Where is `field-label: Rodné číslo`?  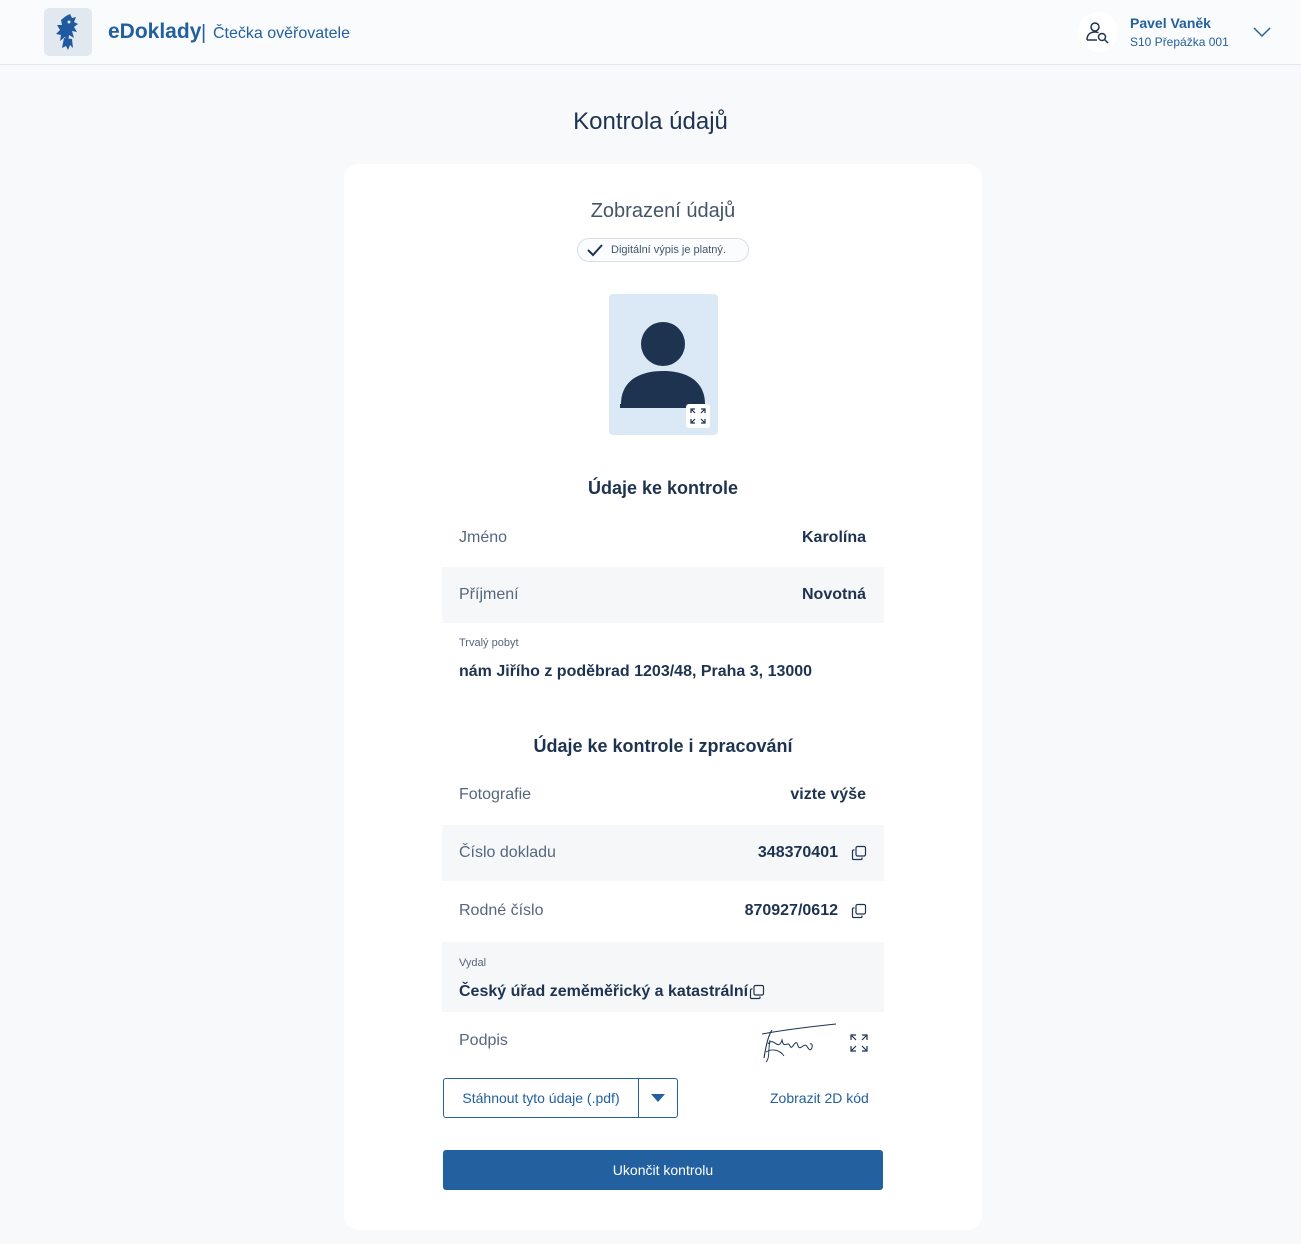 field-label: Rodné číslo is located at coordinates (501, 910).